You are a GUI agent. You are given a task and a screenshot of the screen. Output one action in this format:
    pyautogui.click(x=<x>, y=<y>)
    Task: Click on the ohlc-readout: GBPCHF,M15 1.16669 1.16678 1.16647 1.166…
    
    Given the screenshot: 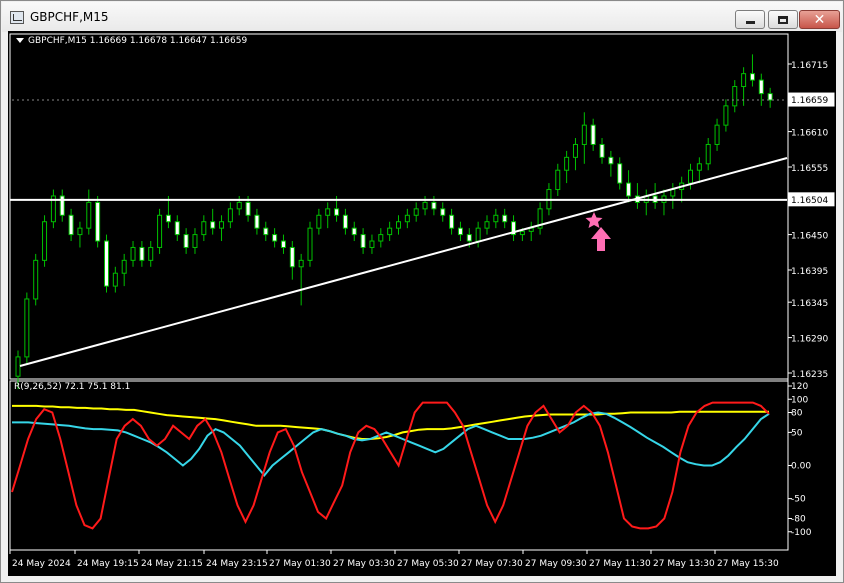 What is the action you would take?
    pyautogui.click(x=131, y=41)
    